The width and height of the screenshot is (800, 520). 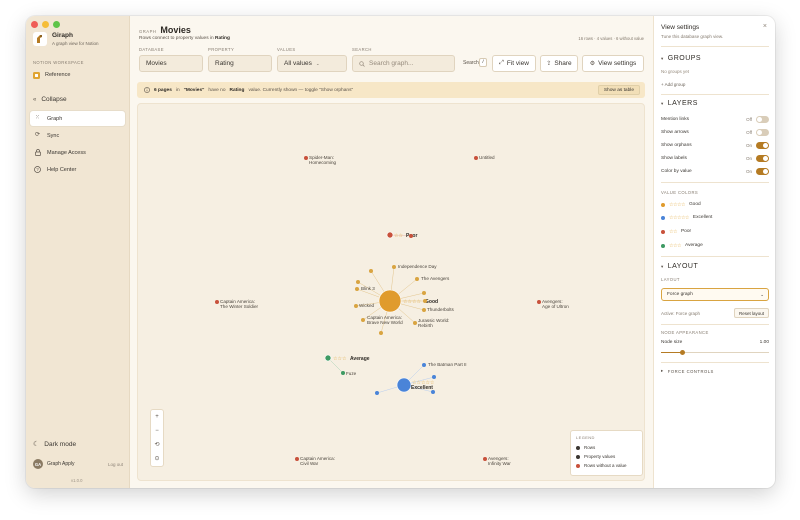 What do you see at coordinates (312, 63) in the screenshot?
I see `values-select: All values ⌄` at bounding box center [312, 63].